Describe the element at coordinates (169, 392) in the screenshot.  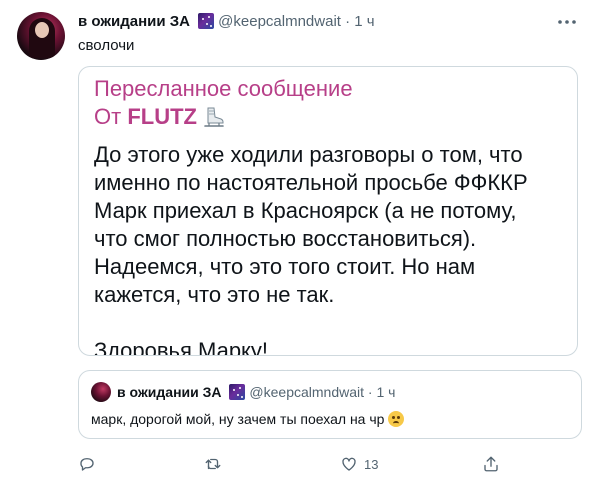
I see `quoted-author-name: в ожидании ЗА` at that location.